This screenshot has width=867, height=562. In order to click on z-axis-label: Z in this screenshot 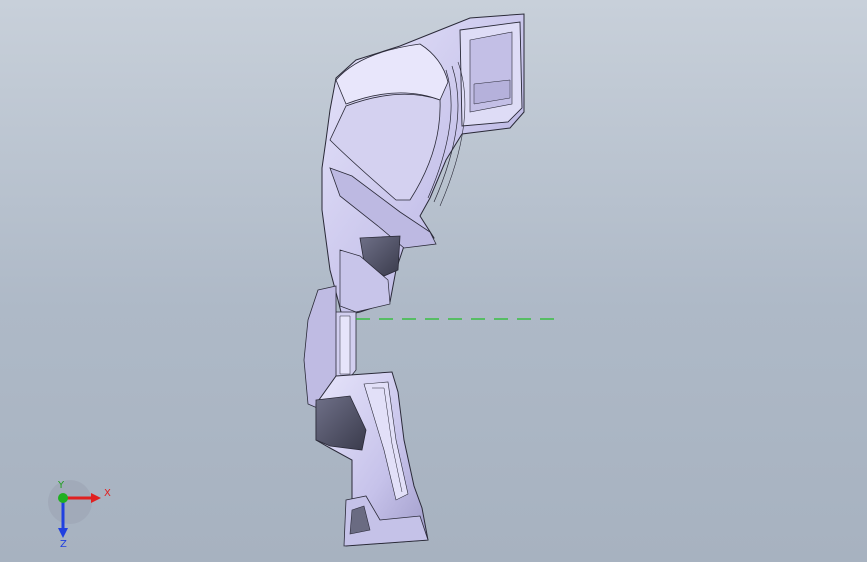, I will do `click(63, 543)`.